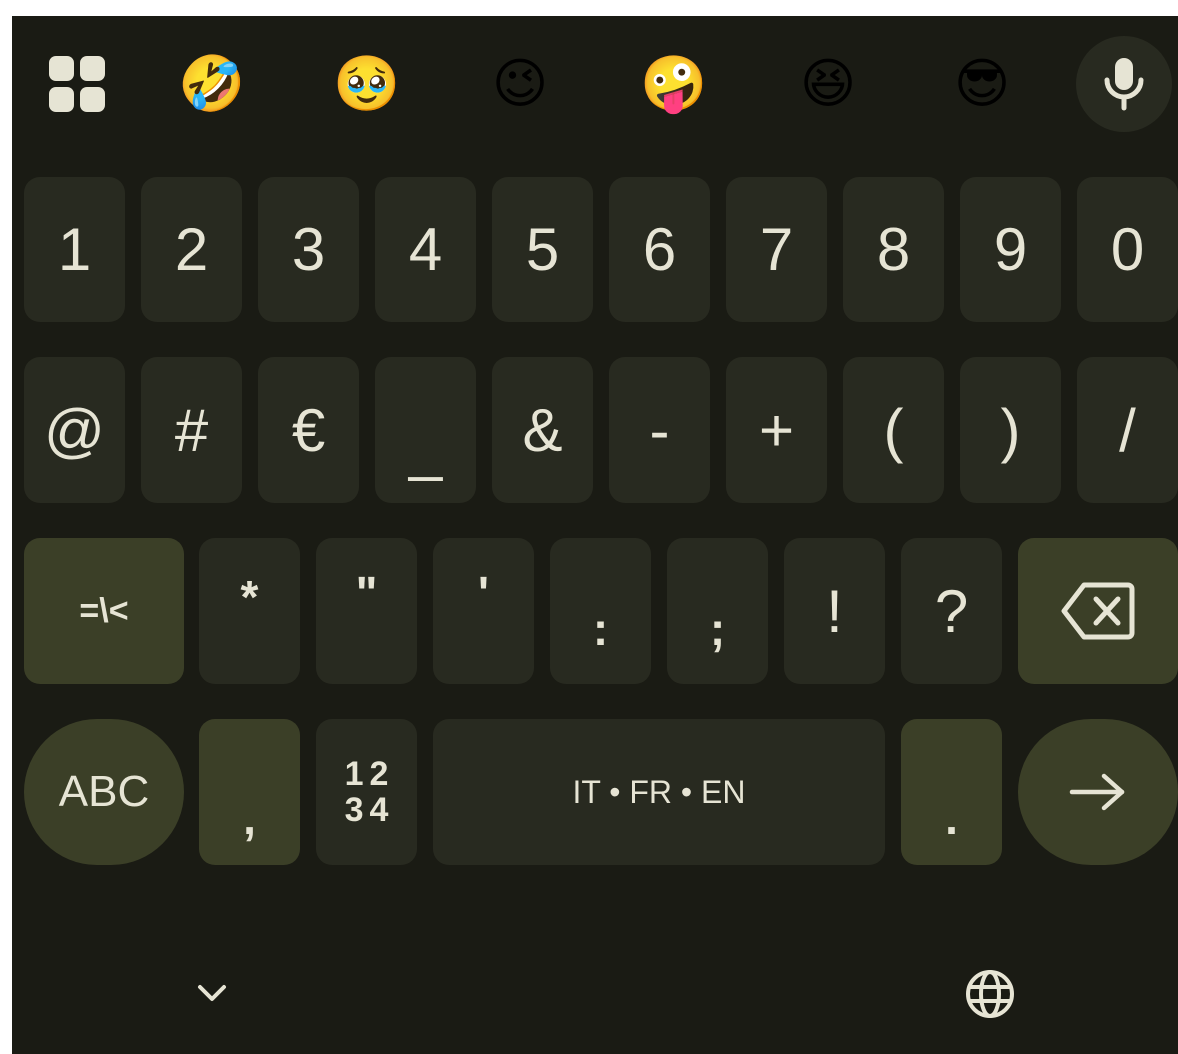 The height and width of the screenshot is (1054, 1178). I want to click on key-comma-label: ,, so click(249, 818).